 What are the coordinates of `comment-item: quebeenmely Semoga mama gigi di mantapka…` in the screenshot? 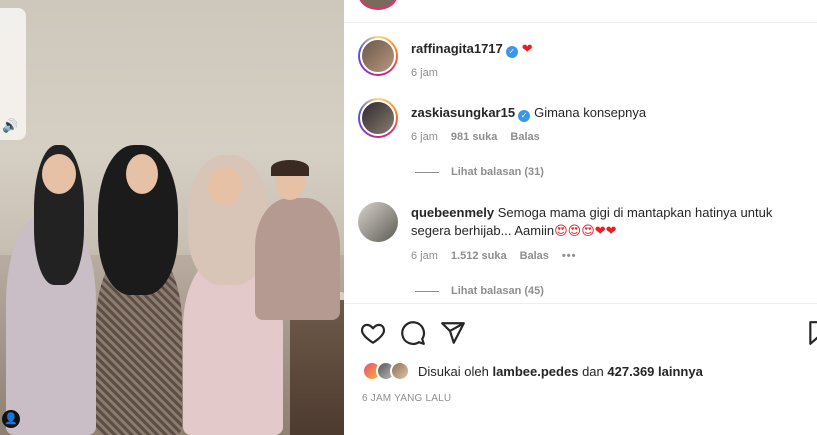 It's located at (583, 237).